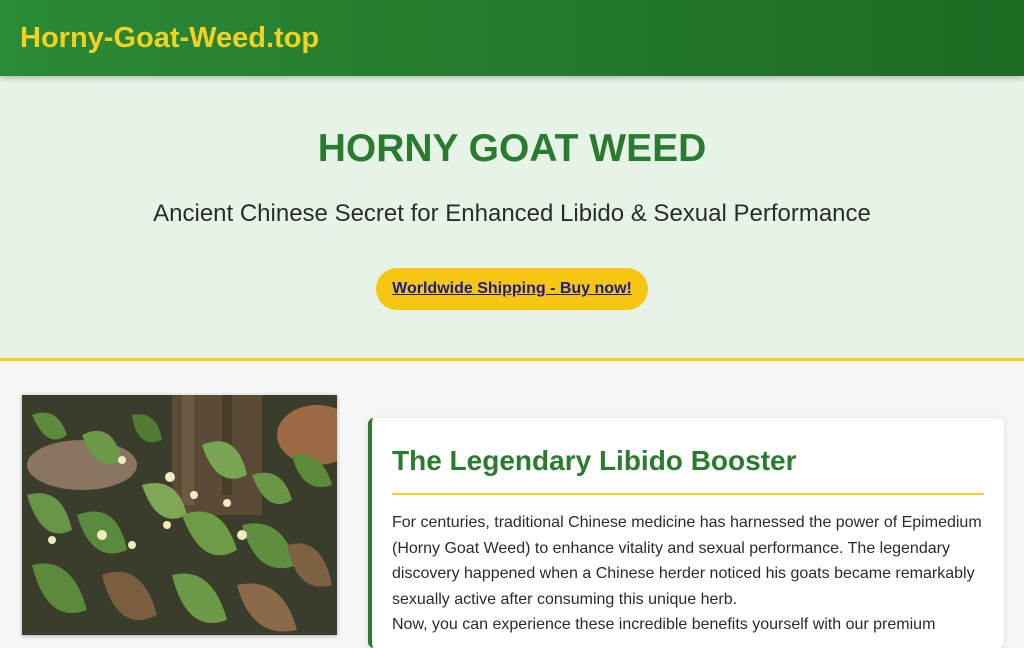 Image resolution: width=1024 pixels, height=648 pixels. Describe the element at coordinates (512, 289) in the screenshot. I see `buy-now-button: Worldwide Shipping - Buy now!` at that location.